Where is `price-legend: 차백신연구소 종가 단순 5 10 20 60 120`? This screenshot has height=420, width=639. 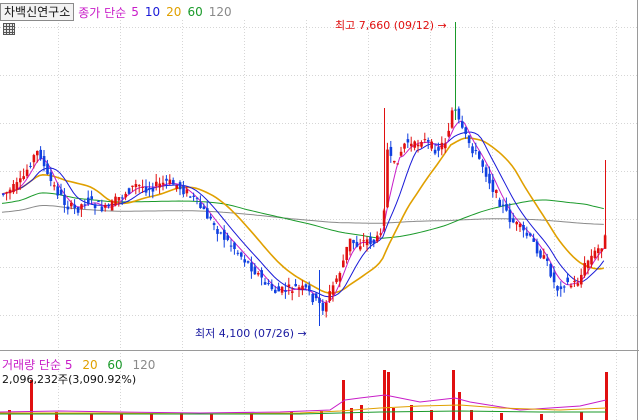
price-legend: 차백신연구소 종가 단순 5 10 20 60 120 is located at coordinates (119, 12).